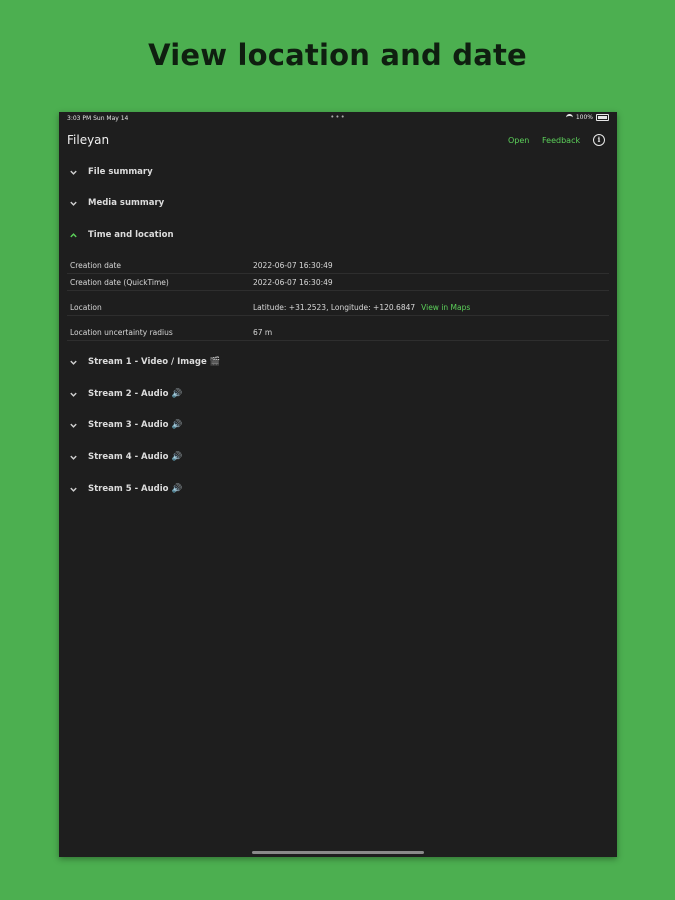  Describe the element at coordinates (338, 140) in the screenshot. I see `nav-bar: Fileyan Open Feedback i` at that location.